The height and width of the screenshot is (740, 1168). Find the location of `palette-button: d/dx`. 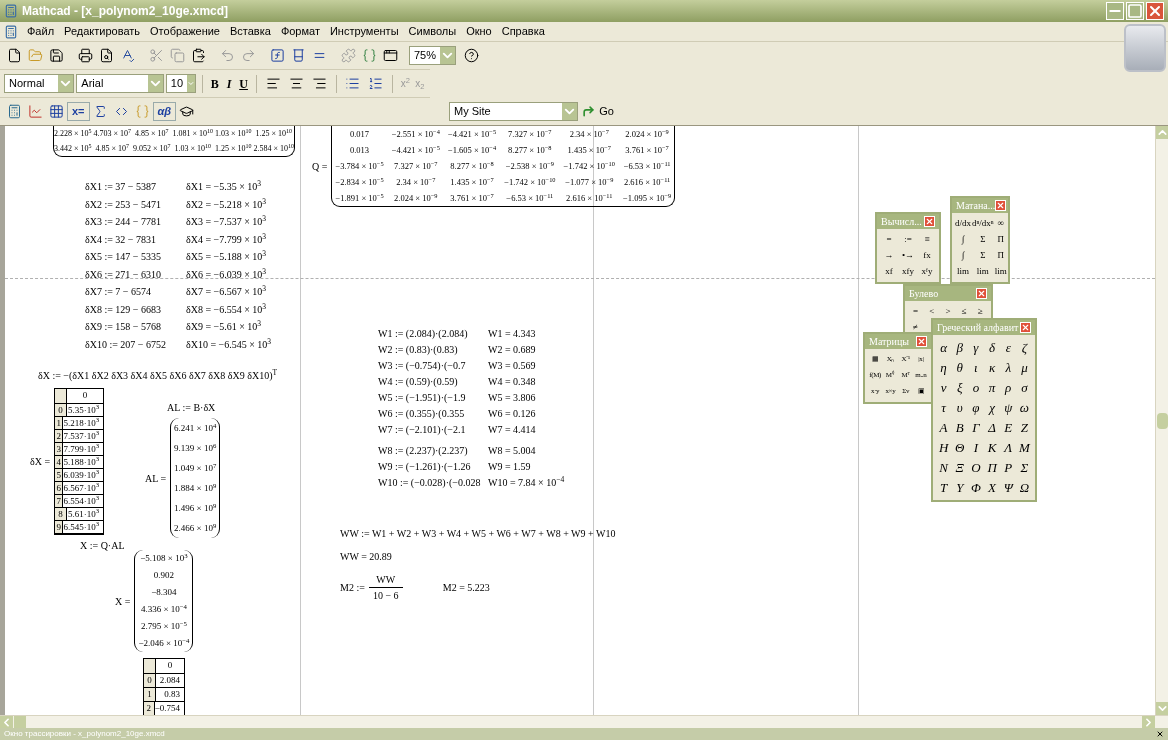

palette-button: d/dx is located at coordinates (963, 223).